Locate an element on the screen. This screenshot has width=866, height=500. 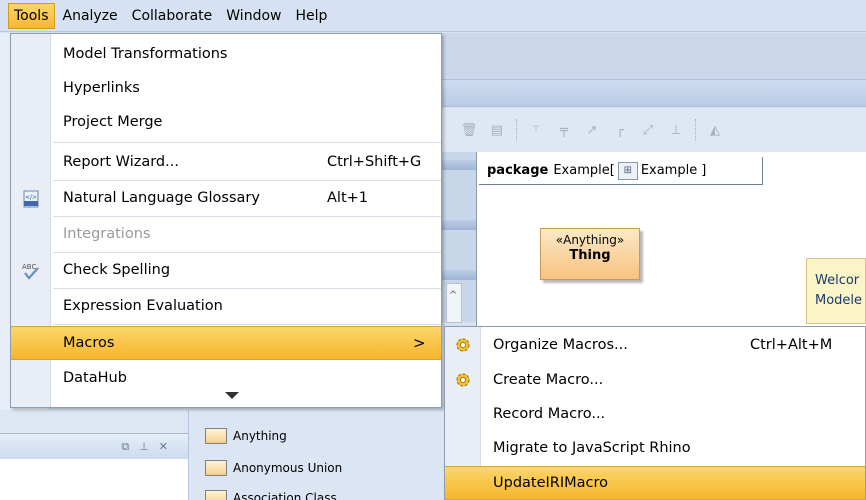
frame-bracket-close: ] is located at coordinates (704, 170).